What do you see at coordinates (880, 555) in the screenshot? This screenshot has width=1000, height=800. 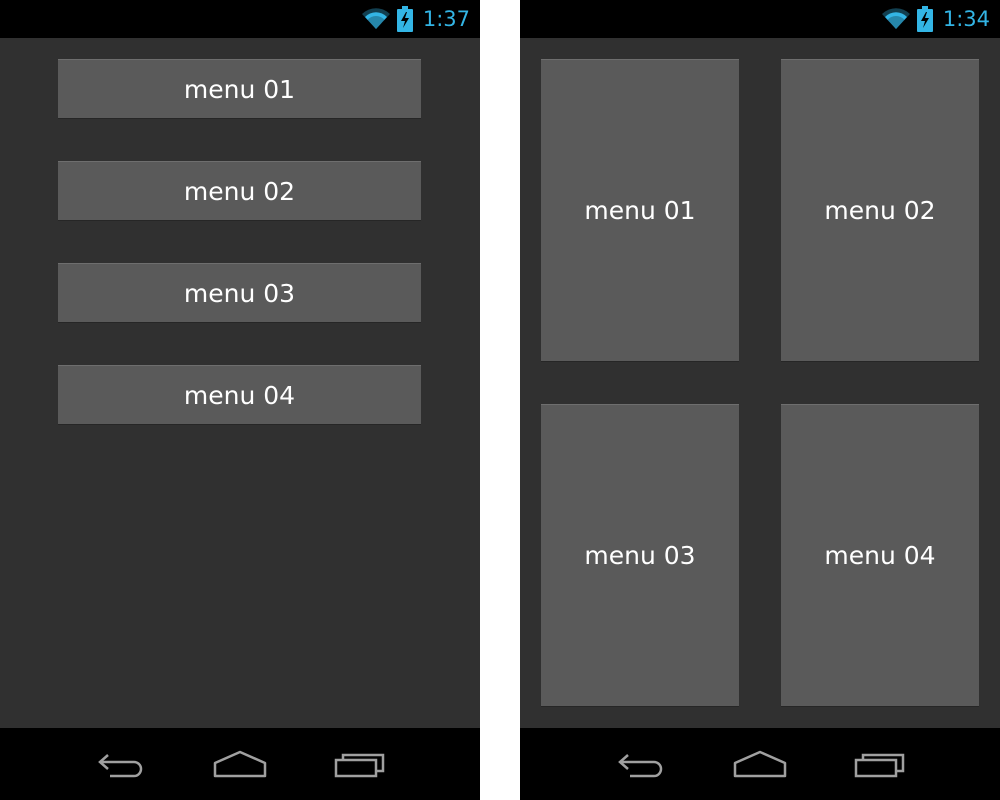 I see `menu-tile-04: menu 04` at bounding box center [880, 555].